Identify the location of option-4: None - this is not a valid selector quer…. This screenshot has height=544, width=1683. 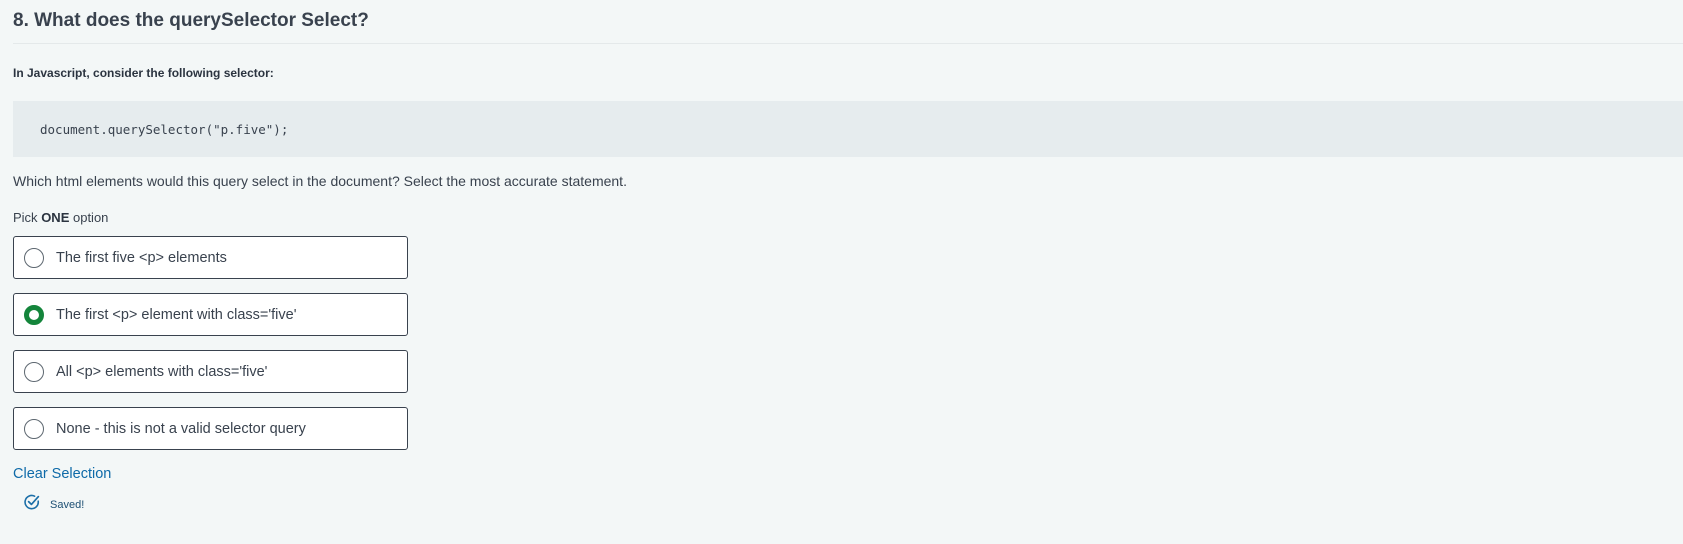
(210, 428).